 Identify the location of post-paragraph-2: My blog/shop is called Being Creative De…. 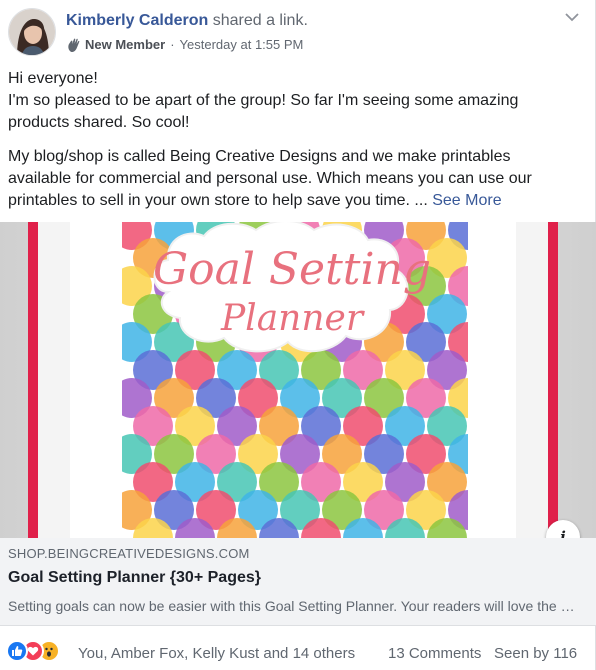
(293, 179).